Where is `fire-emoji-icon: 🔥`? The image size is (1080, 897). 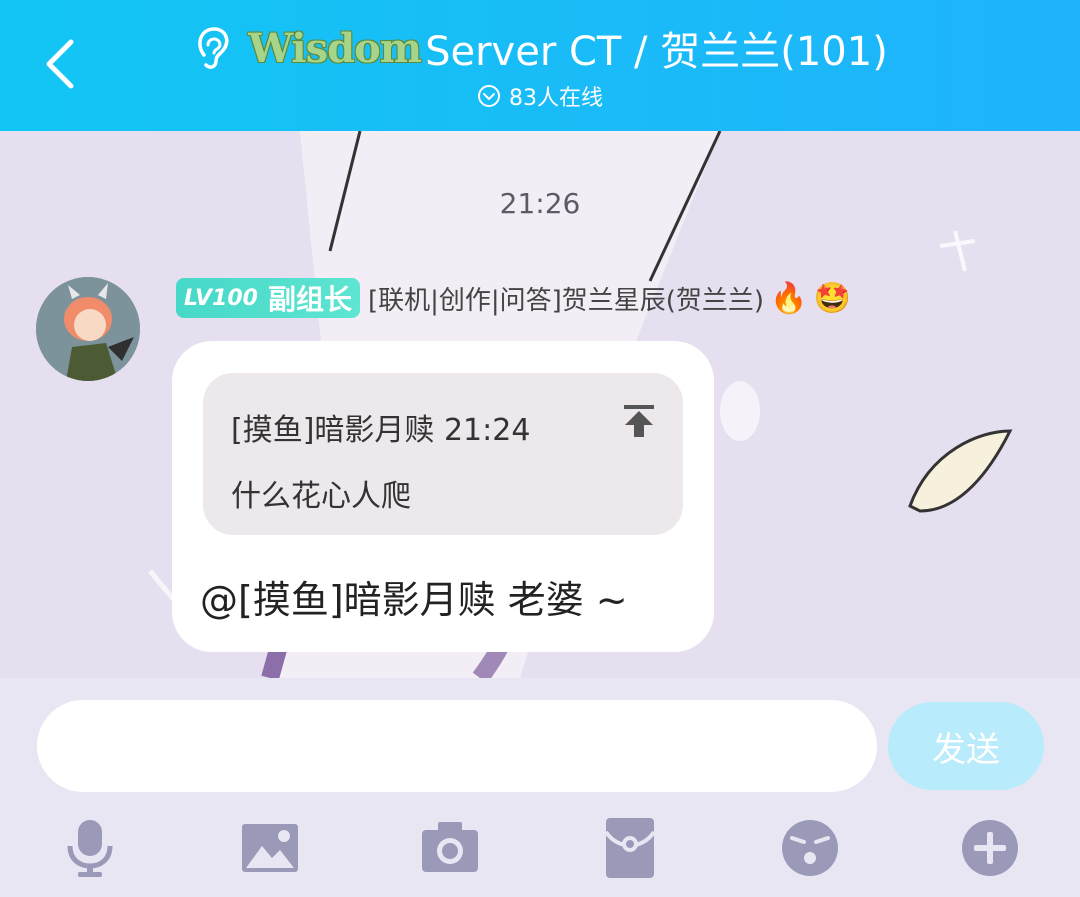
fire-emoji-icon: 🔥 is located at coordinates (789, 298).